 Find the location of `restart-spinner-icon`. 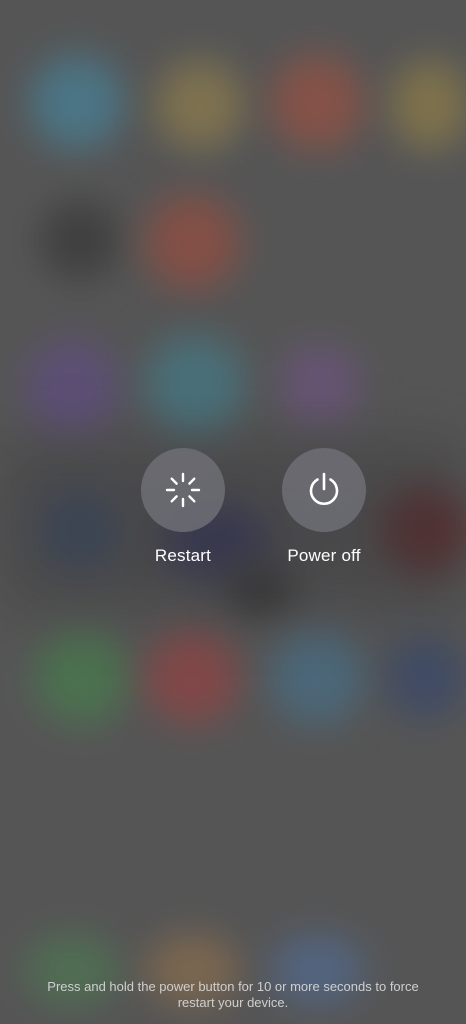

restart-spinner-icon is located at coordinates (183, 490).